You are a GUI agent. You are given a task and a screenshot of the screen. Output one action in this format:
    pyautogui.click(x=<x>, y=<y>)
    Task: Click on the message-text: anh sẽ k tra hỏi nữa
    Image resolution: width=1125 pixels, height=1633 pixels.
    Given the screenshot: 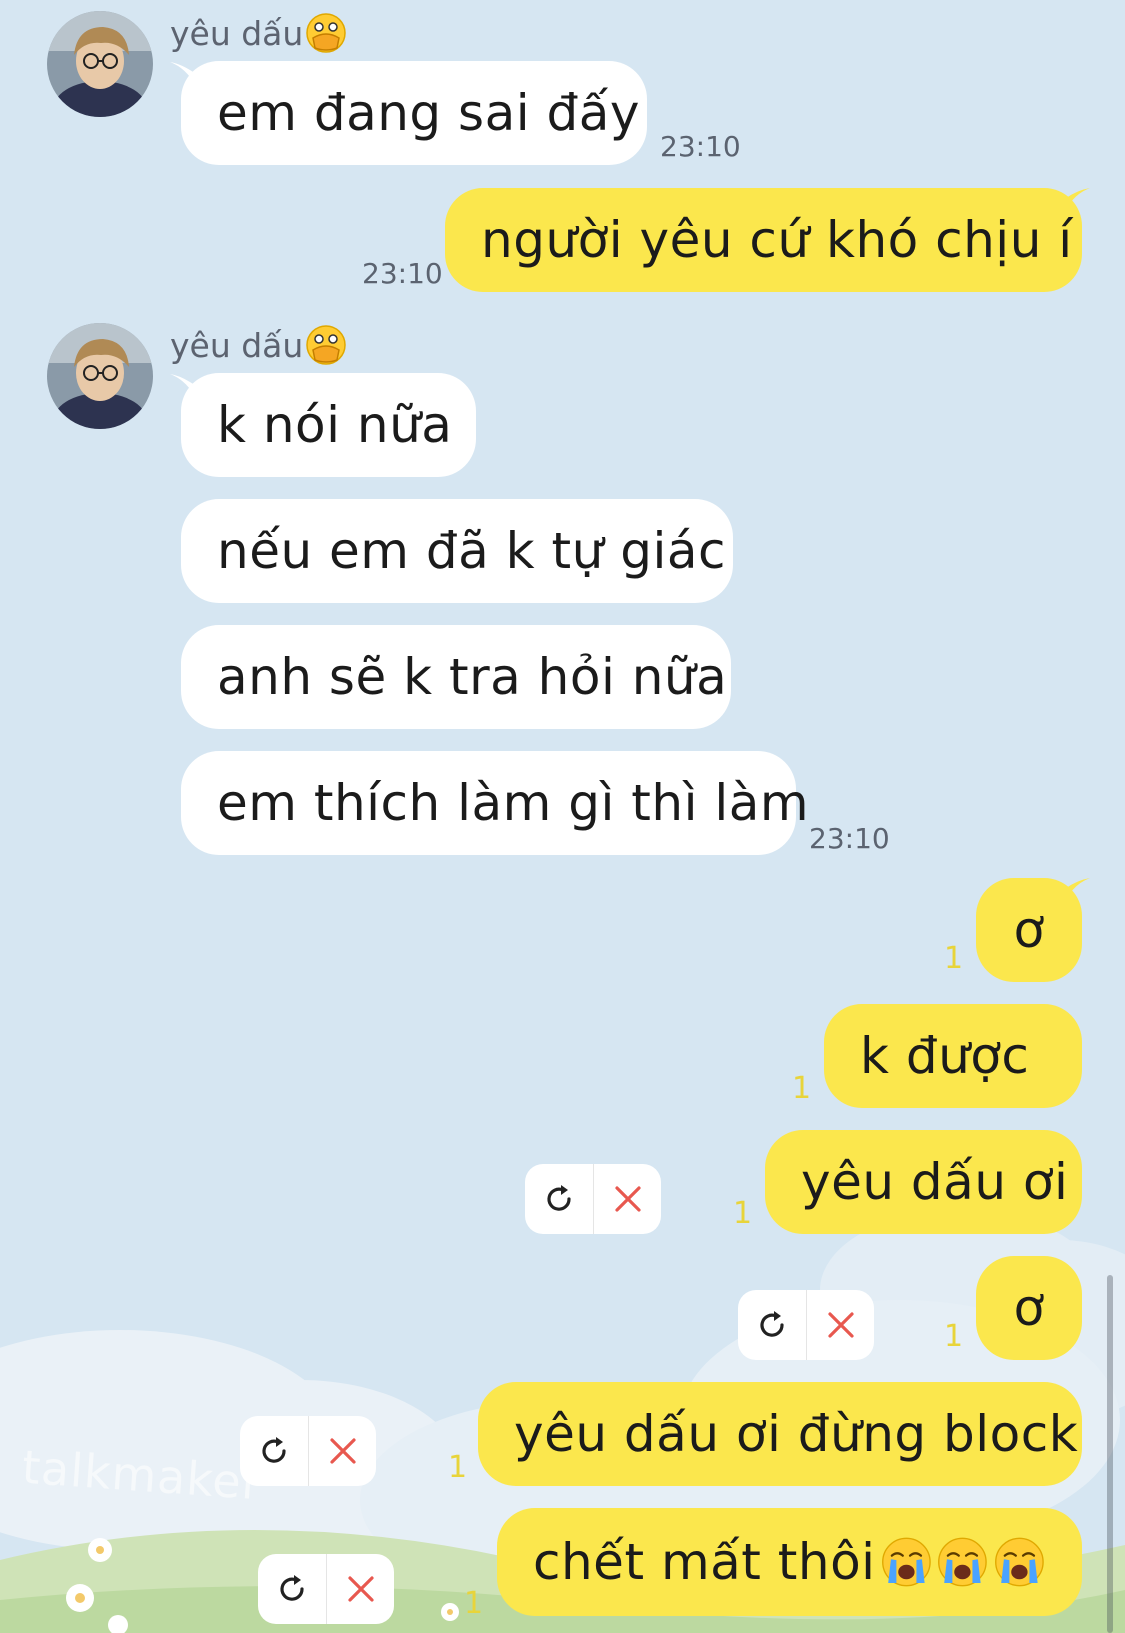 What is the action you would take?
    pyautogui.click(x=472, y=677)
    